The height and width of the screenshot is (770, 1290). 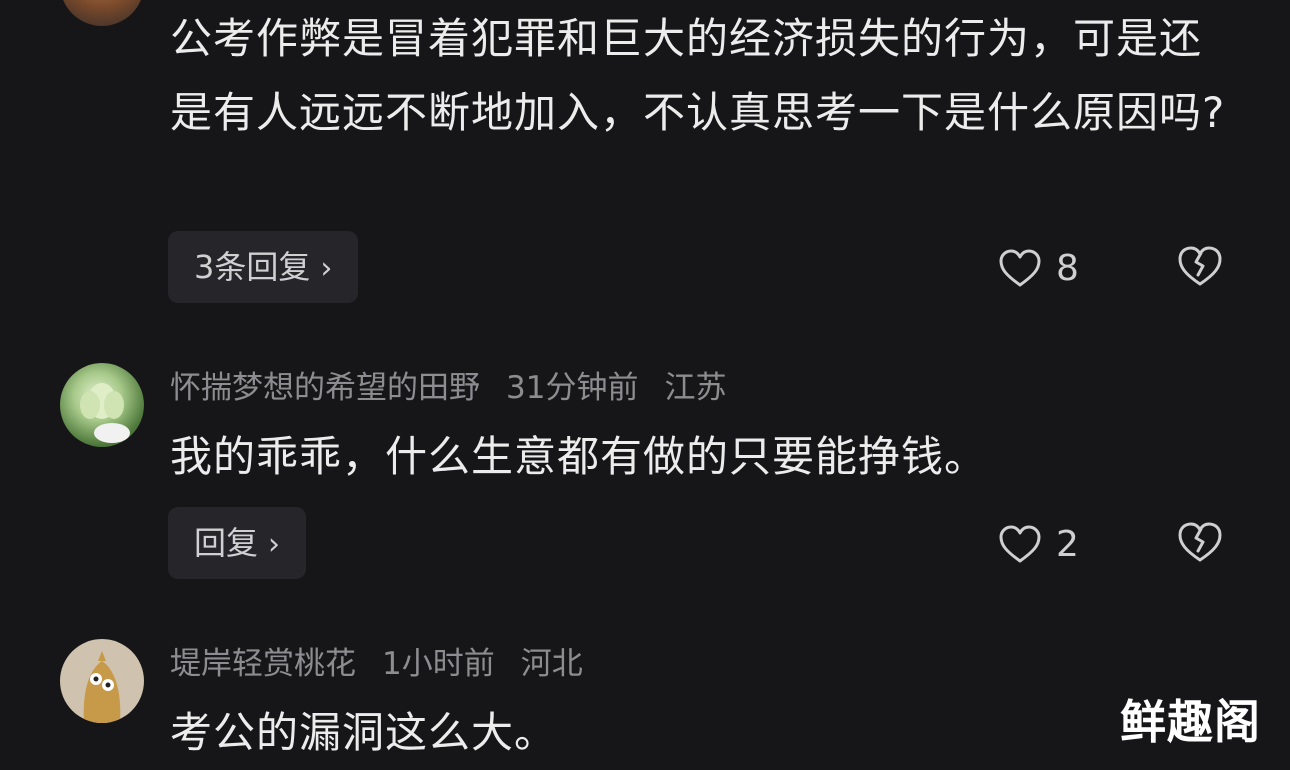 I want to click on cartoon-avatar-image, so click(x=102, y=687).